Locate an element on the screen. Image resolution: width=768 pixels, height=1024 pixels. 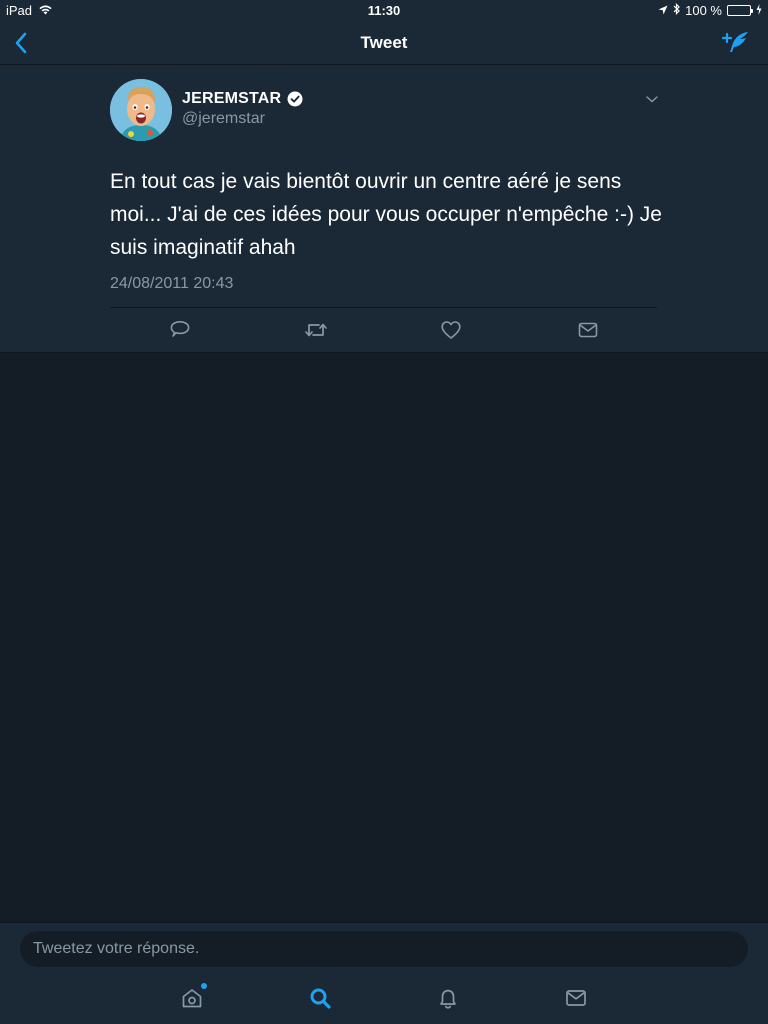
retweet-icon is located at coordinates (316, 330).